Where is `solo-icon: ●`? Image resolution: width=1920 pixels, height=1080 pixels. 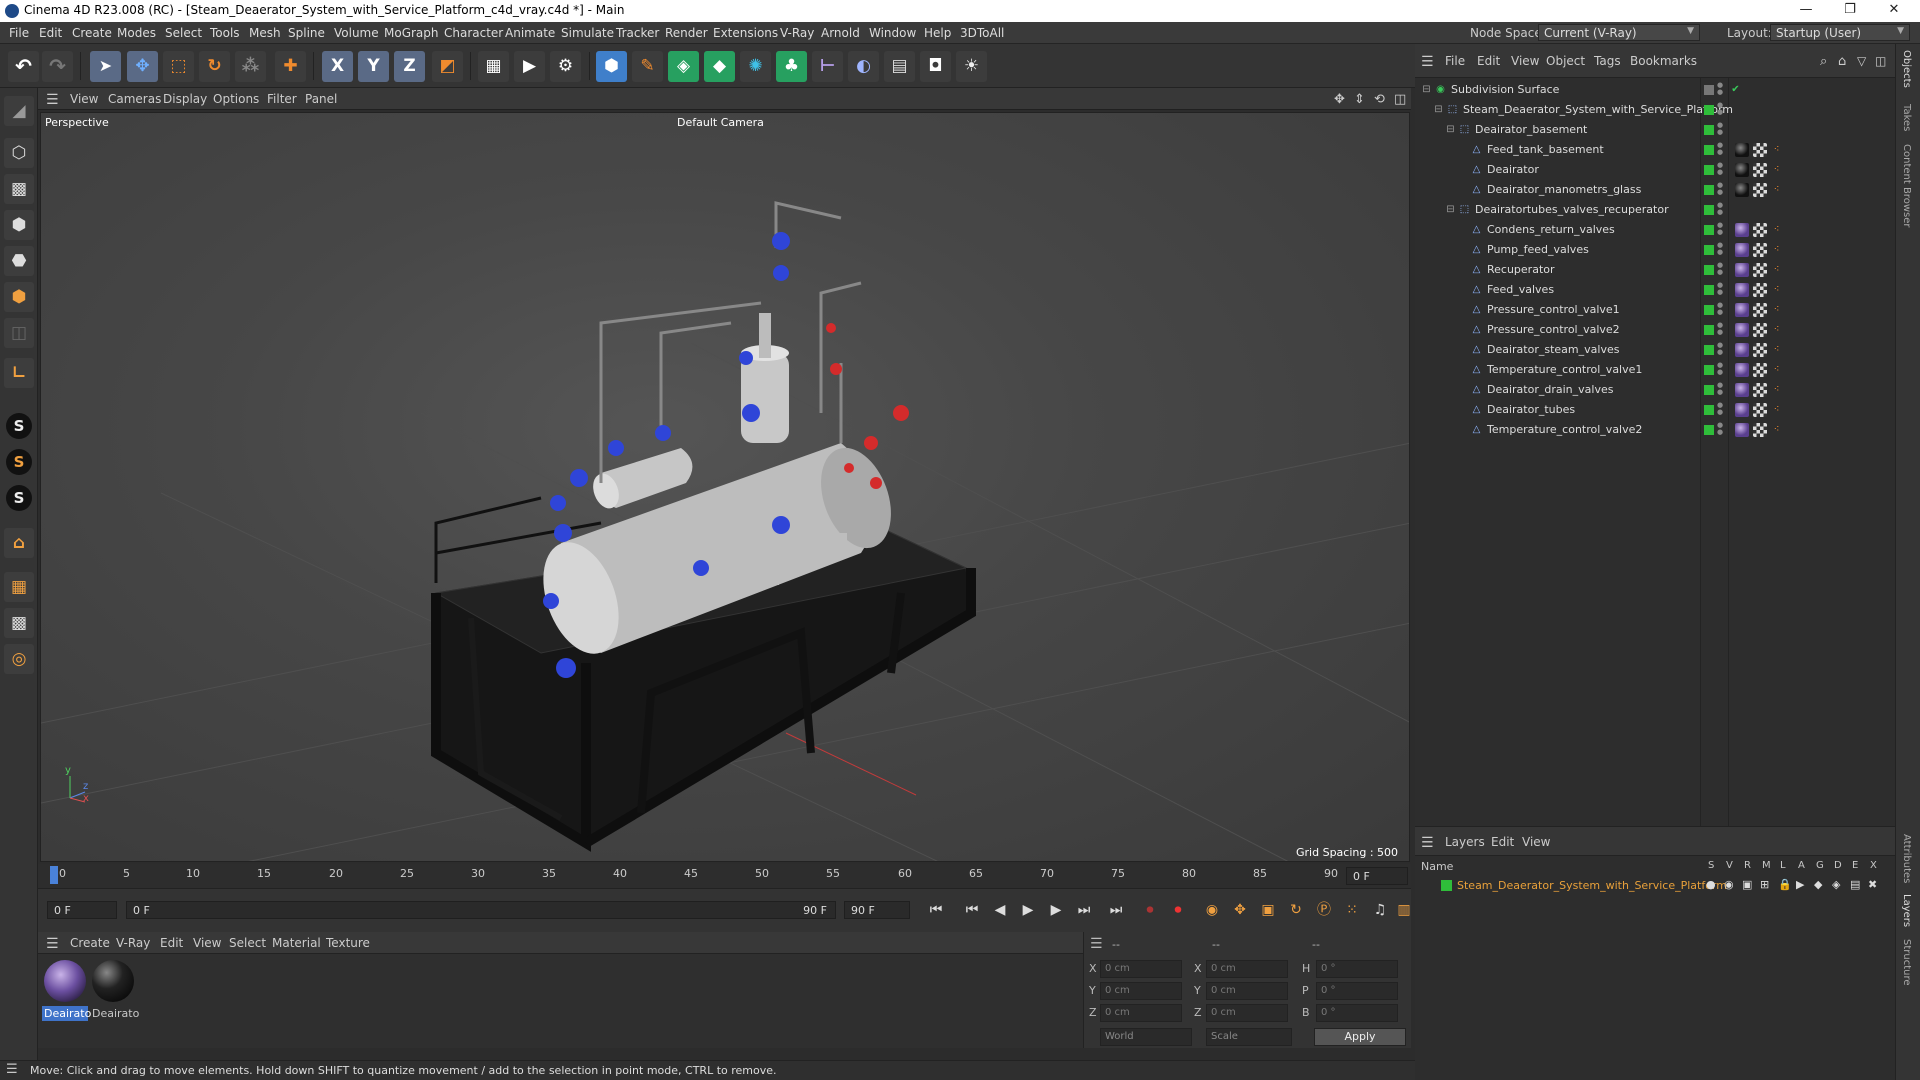
solo-icon: ● is located at coordinates (1711, 884).